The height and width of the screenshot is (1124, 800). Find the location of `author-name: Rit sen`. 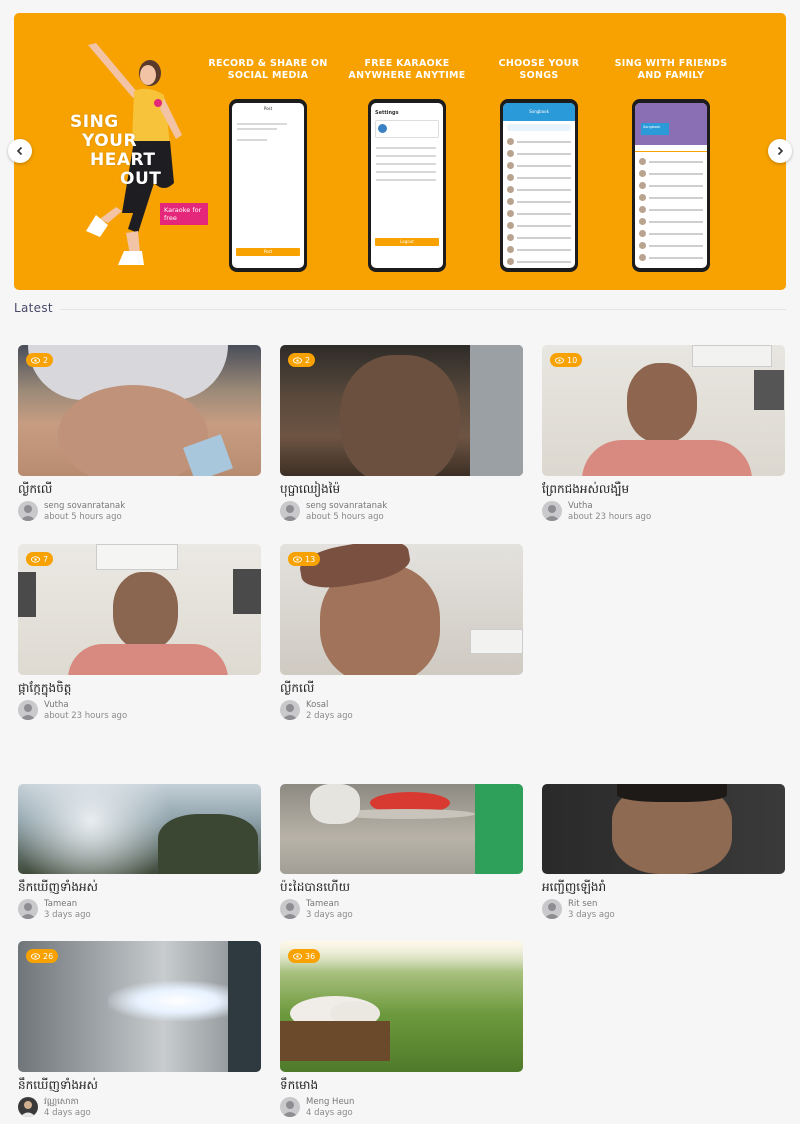

author-name: Rit sen is located at coordinates (591, 904).